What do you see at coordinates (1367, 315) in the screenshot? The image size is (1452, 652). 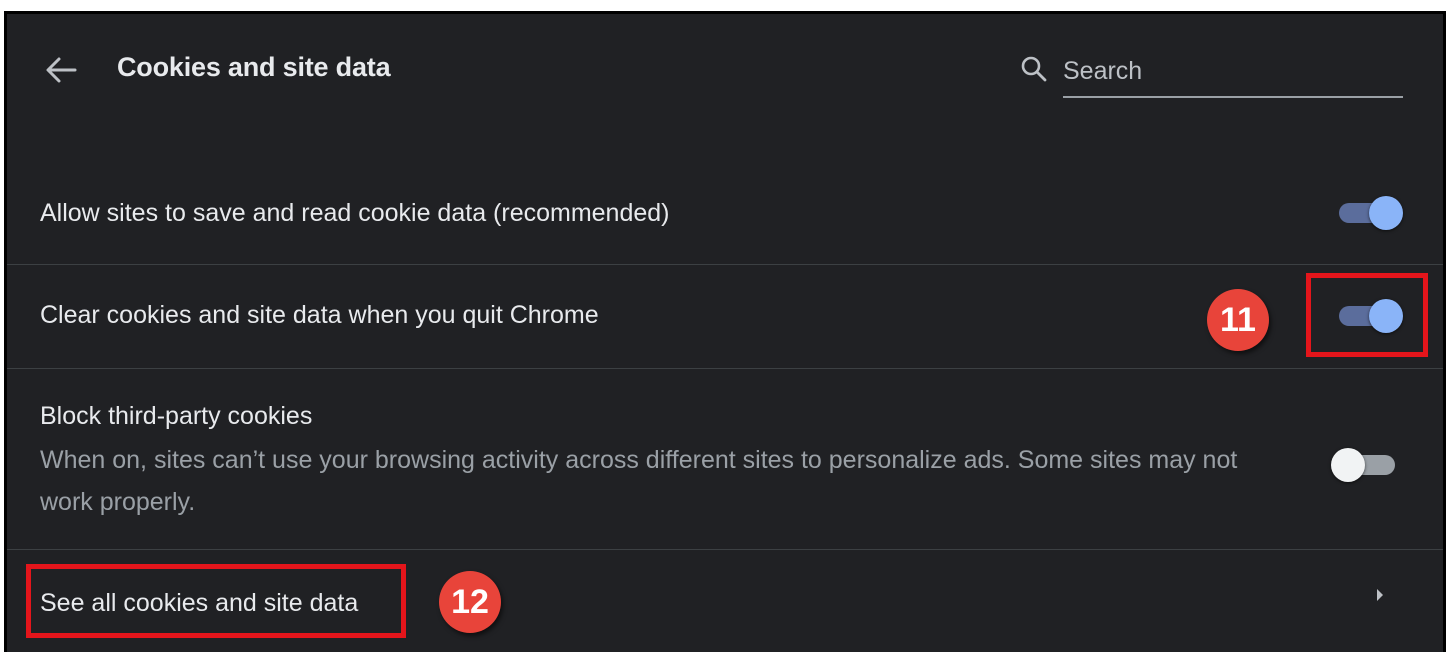 I see `annotation-highlight-toggle` at bounding box center [1367, 315].